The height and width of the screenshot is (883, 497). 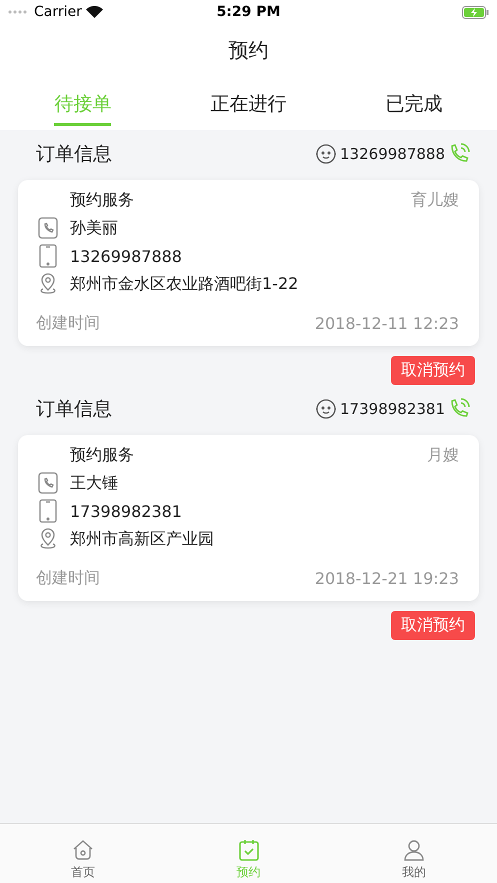 I want to click on created-time: 2018-12-21 19:23, so click(x=386, y=578).